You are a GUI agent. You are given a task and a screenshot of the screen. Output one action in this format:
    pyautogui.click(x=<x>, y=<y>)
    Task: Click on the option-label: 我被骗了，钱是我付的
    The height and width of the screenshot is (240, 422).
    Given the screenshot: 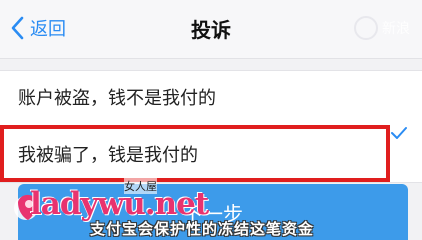 What is the action you would take?
    pyautogui.click(x=108, y=155)
    